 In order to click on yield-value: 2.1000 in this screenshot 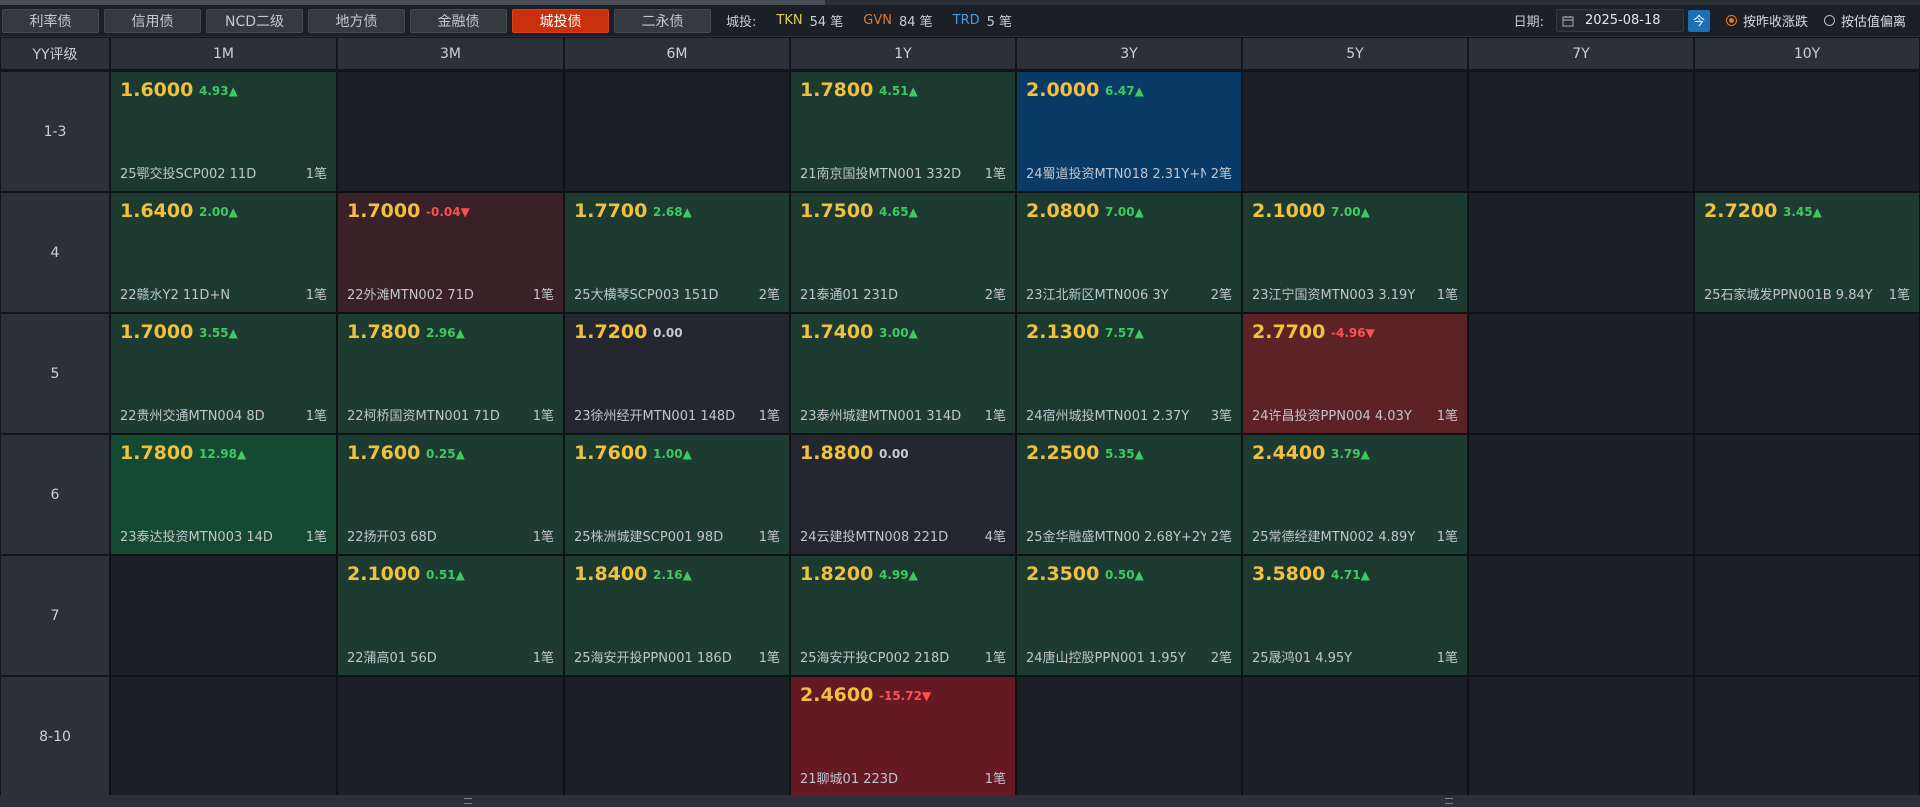, I will do `click(1289, 211)`.